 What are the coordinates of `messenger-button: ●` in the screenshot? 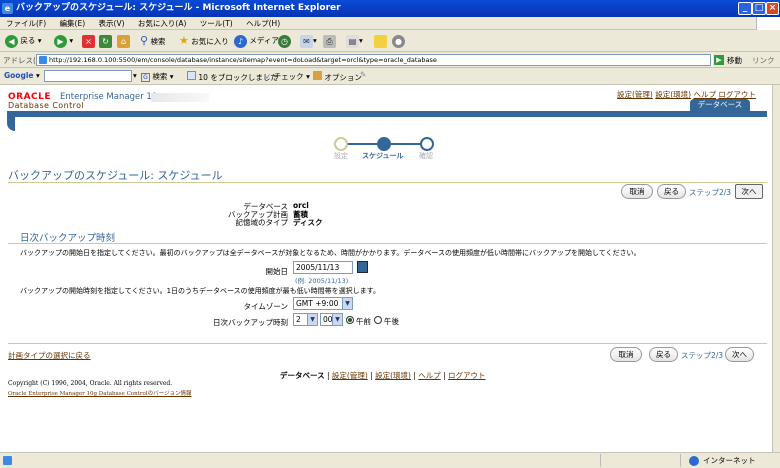 It's located at (398, 41).